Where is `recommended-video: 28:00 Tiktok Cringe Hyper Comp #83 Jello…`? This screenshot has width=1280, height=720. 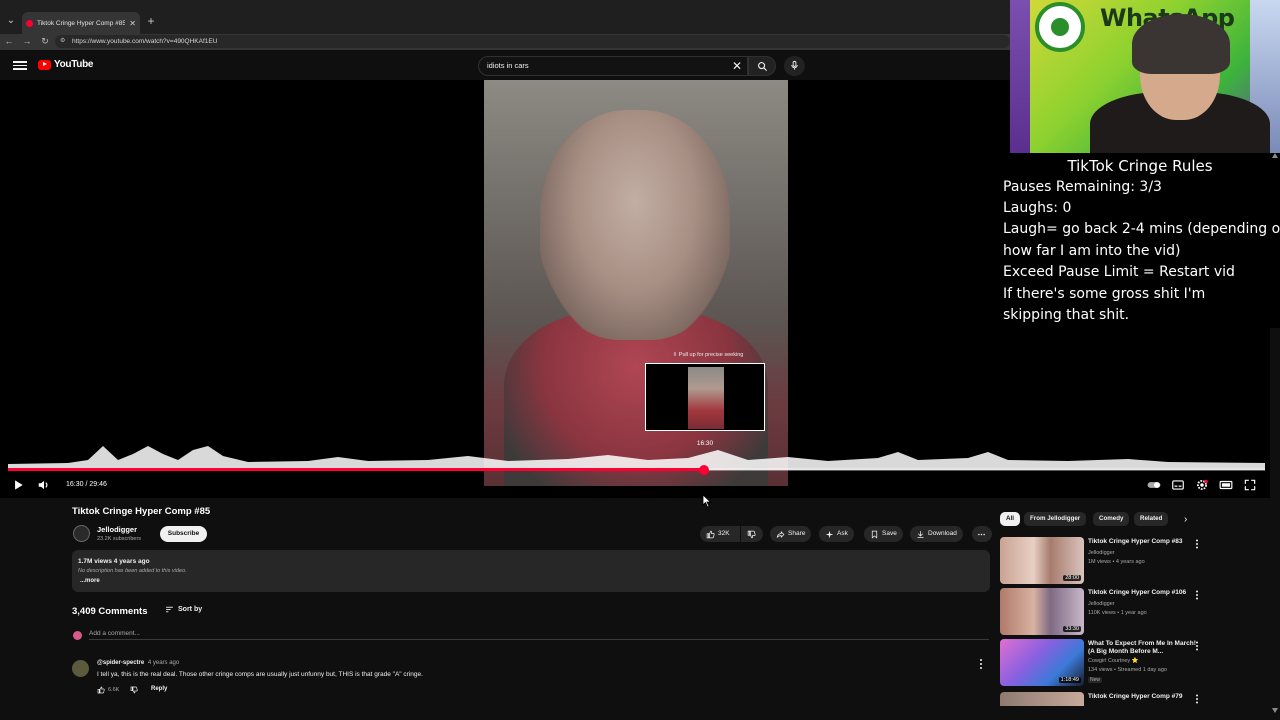
recommended-video: 28:00 Tiktok Cringe Hyper Comp #83 Jello… is located at coordinates (1130, 561).